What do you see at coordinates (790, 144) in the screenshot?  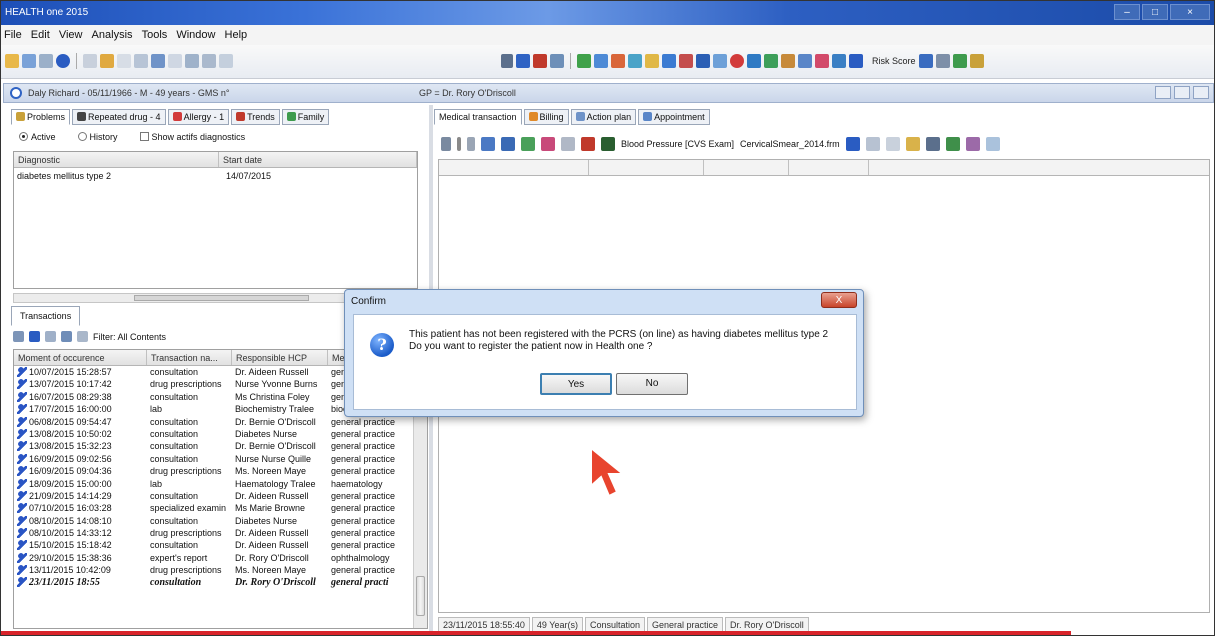 I see `cervical-smear-link: CervicalSmear_2014.frm` at bounding box center [790, 144].